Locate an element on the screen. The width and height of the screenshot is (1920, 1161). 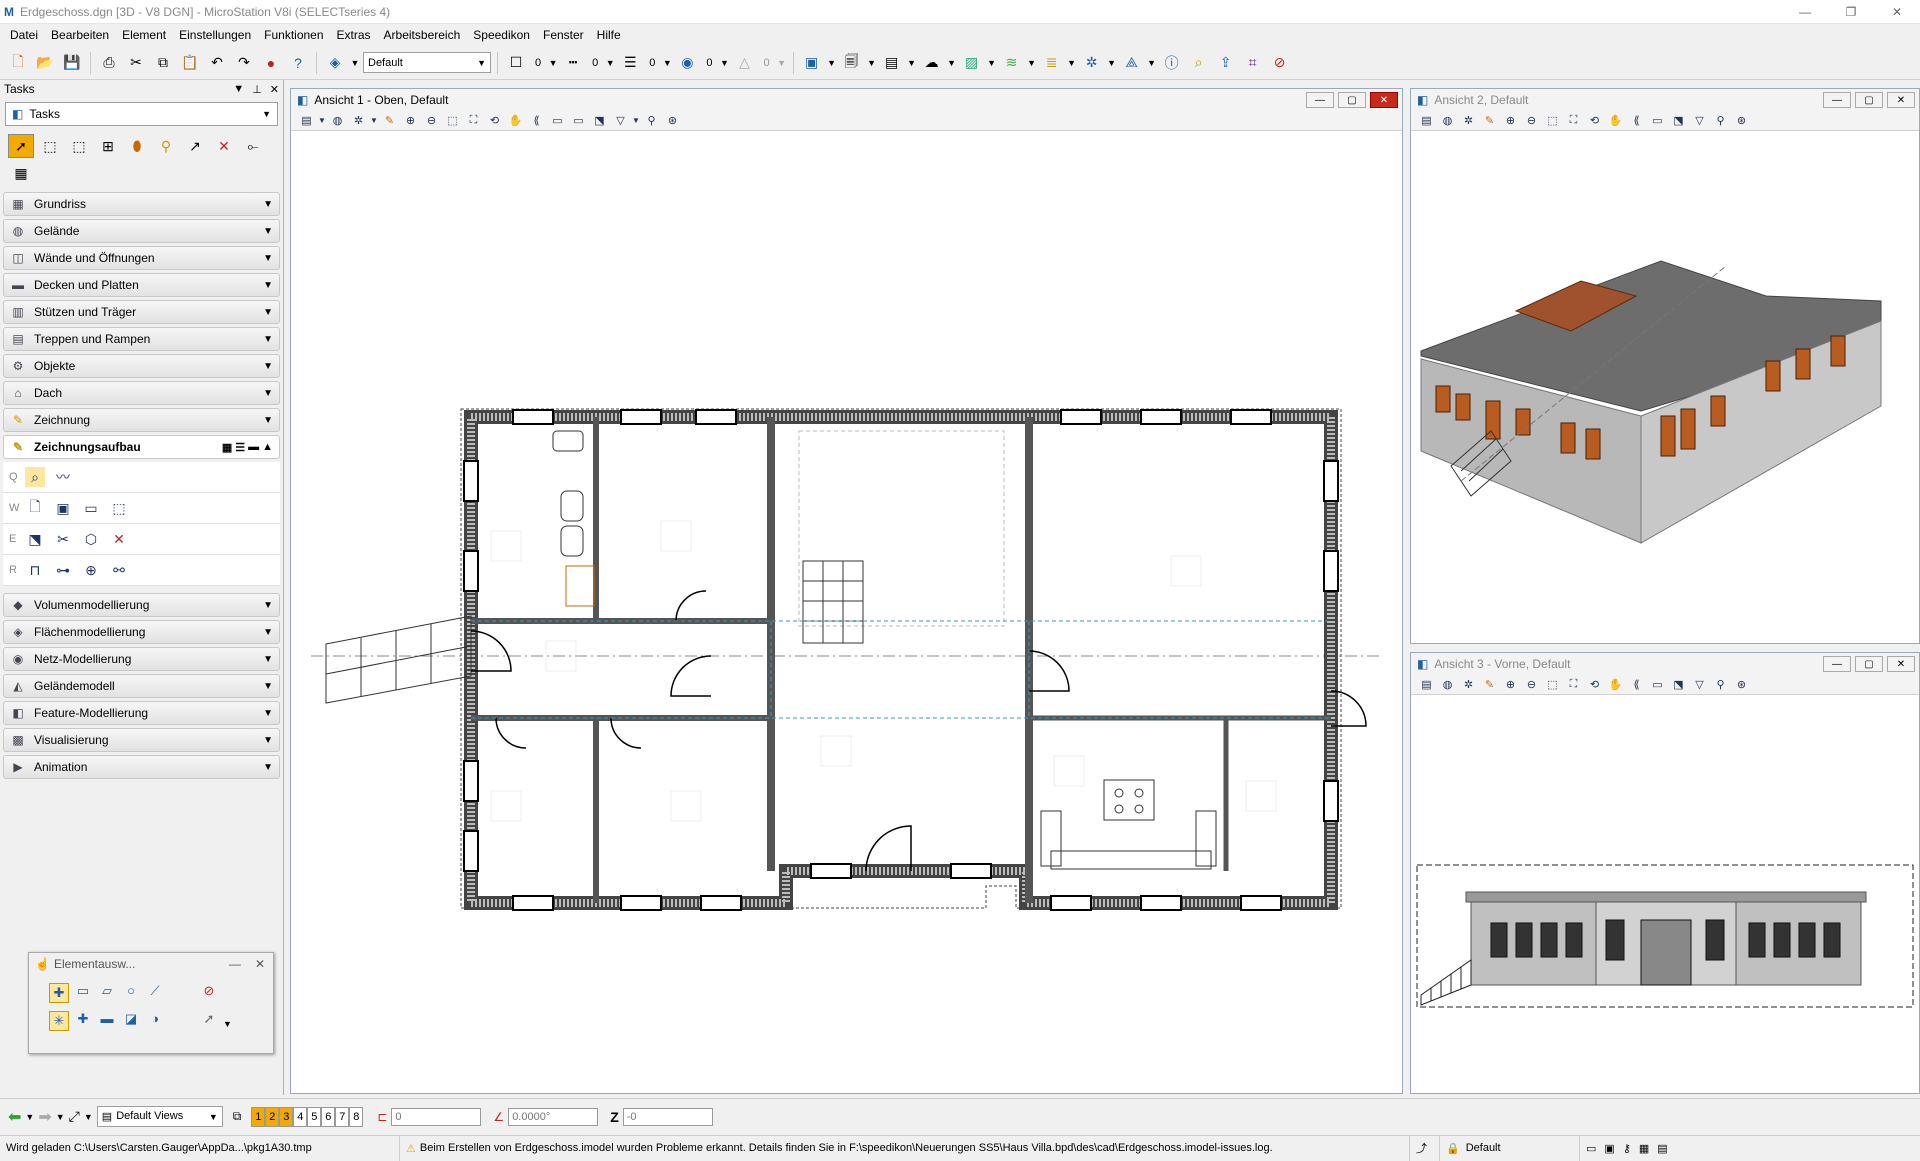
group-dach: ⌂ Dach ▼ is located at coordinates (141, 393).